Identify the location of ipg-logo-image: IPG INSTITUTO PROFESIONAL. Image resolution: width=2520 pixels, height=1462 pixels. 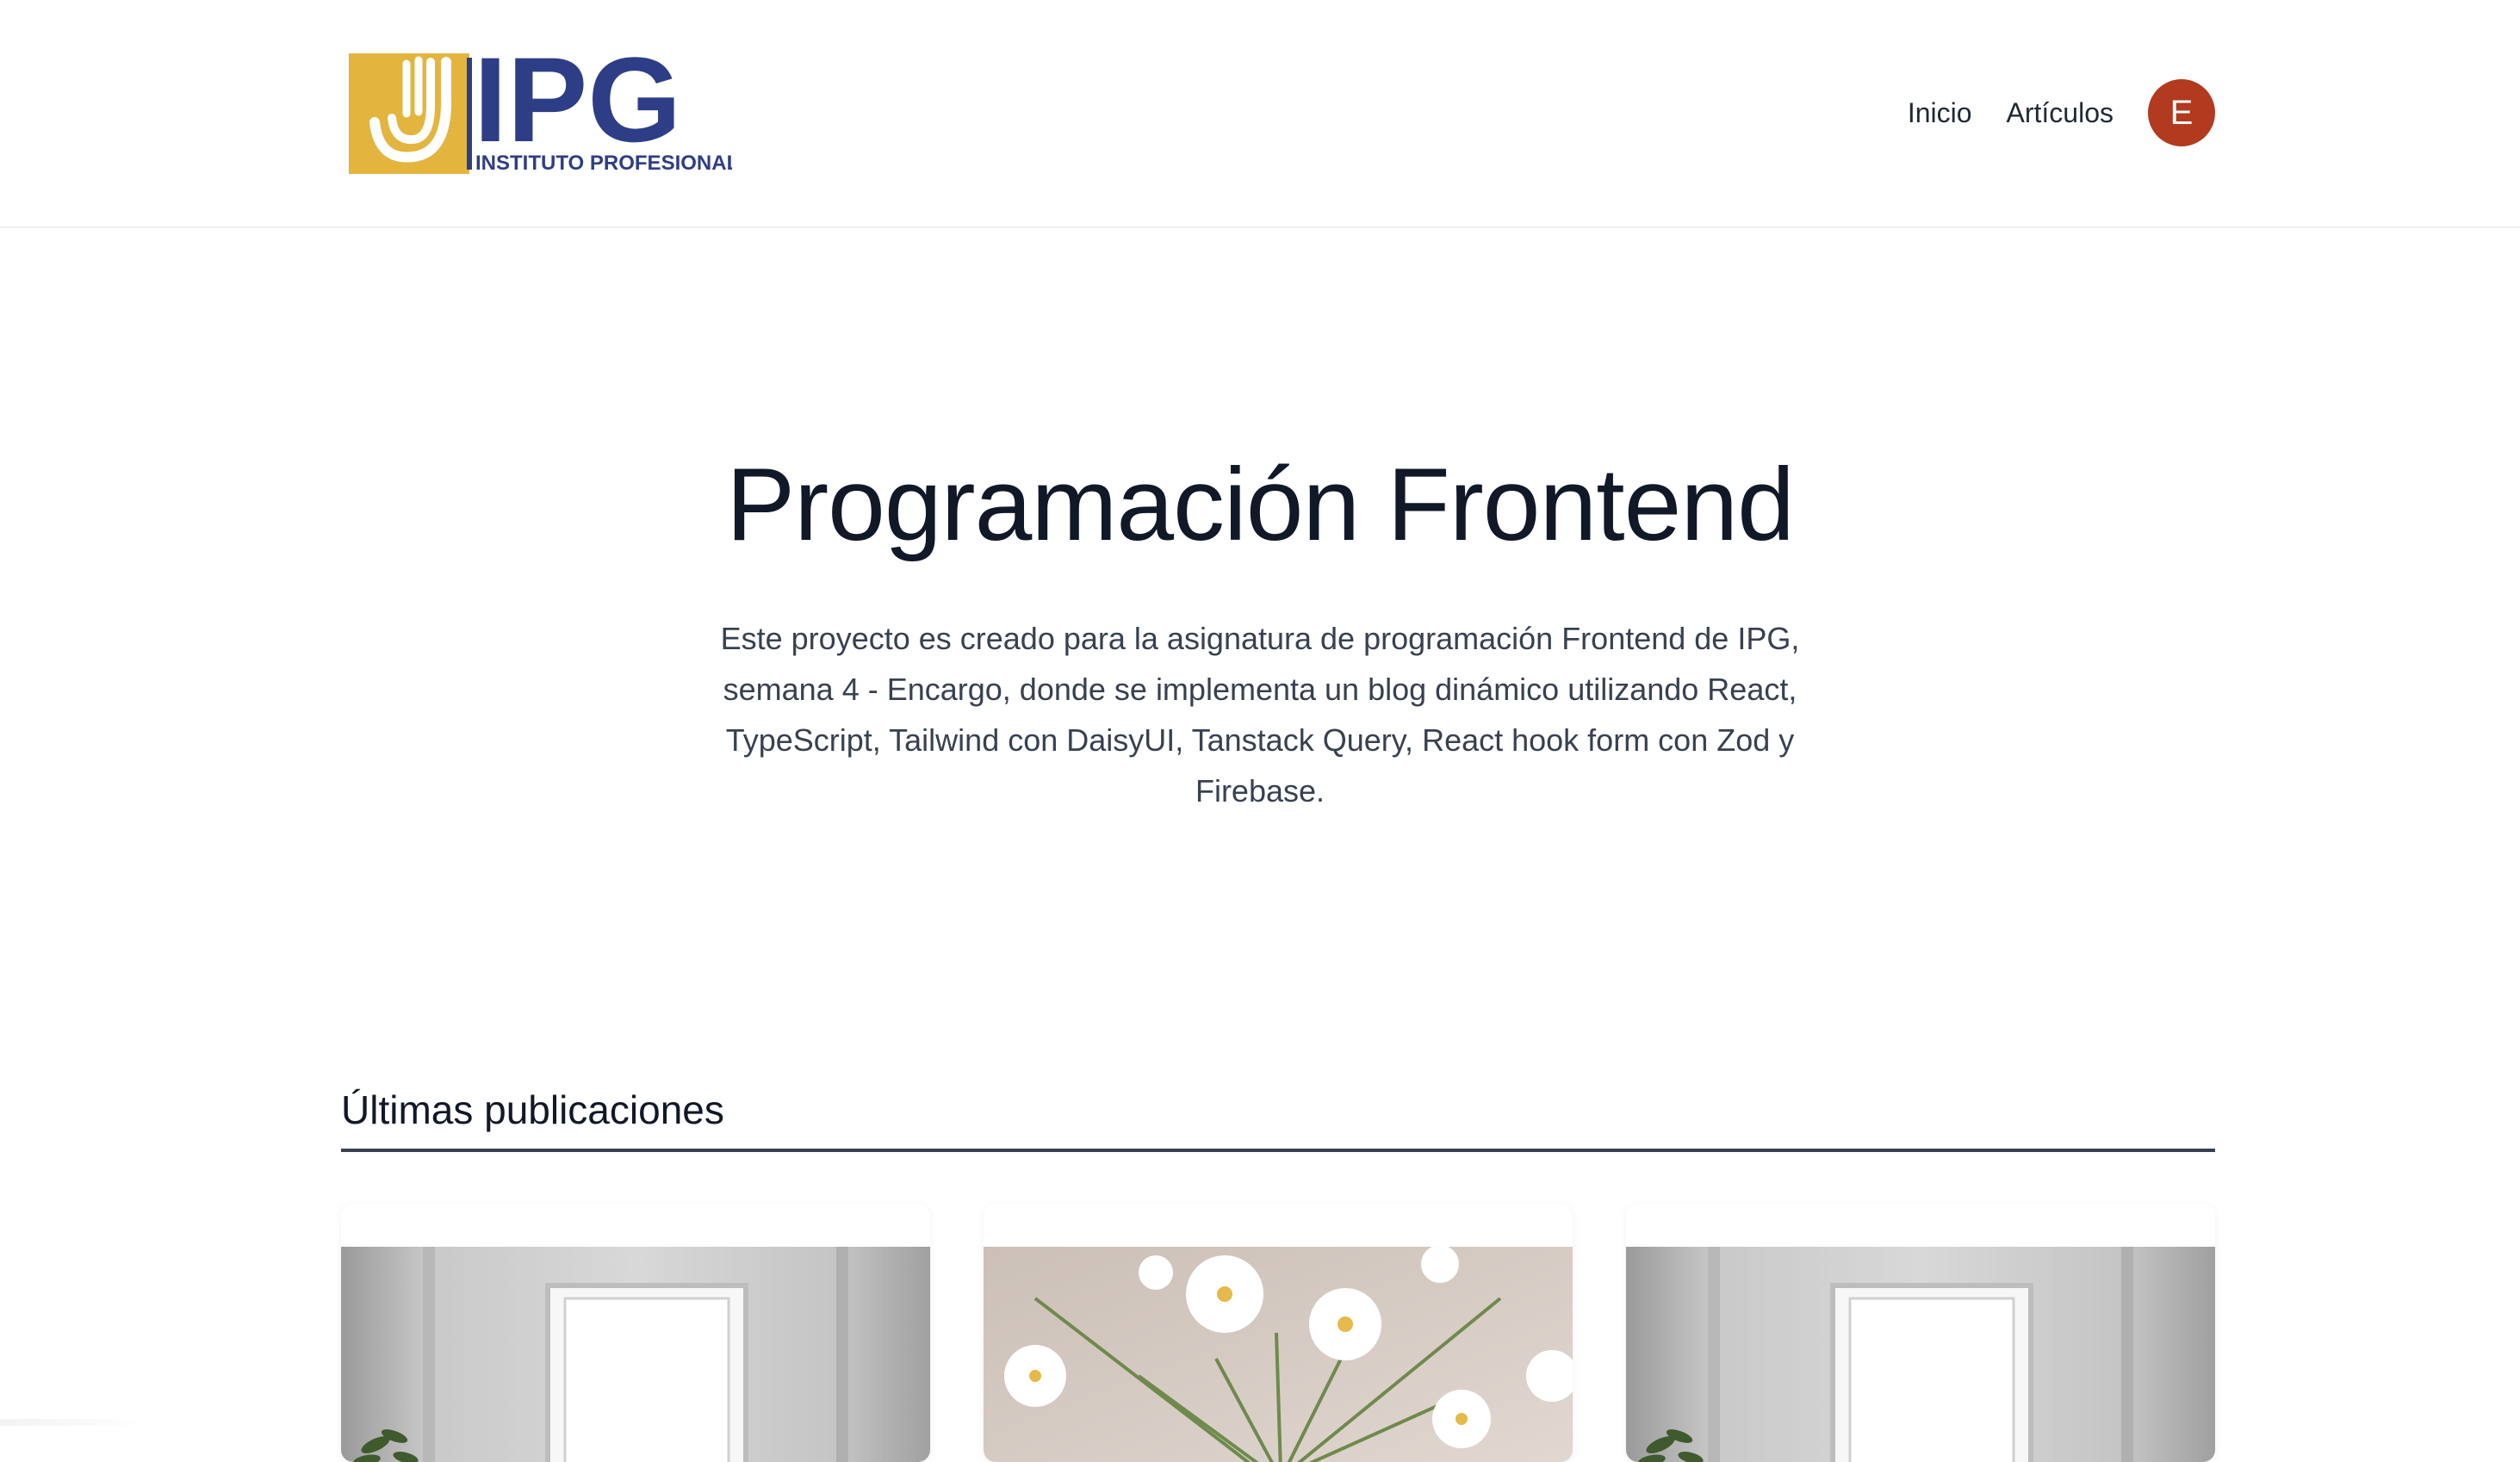
(538, 113).